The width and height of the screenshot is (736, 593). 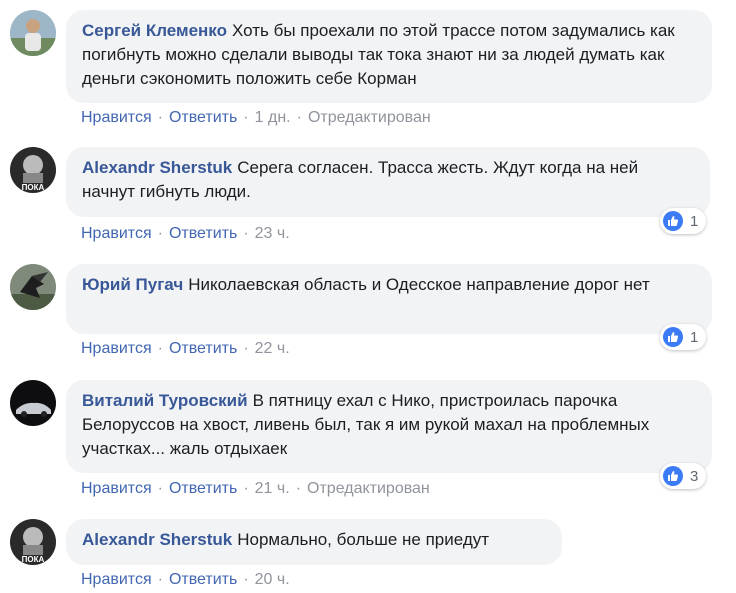 I want to click on comment-actions: Нравится · Ответить · 21 ч. · Отредактирован, so click(x=255, y=489).